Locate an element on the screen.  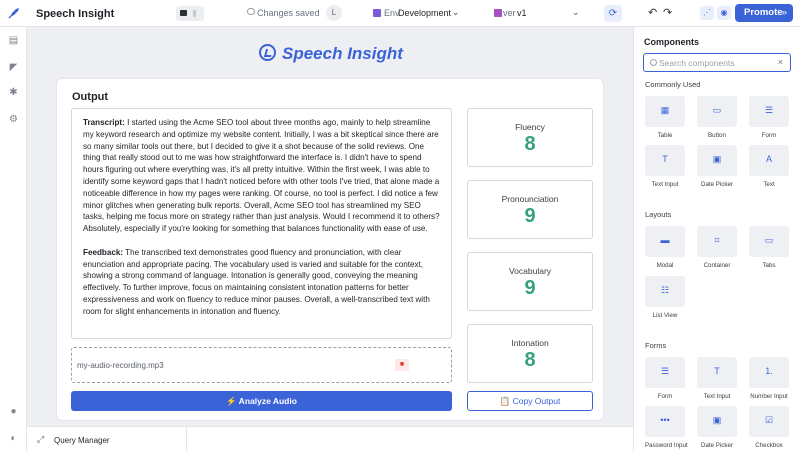
table-icon: ▦ is located at coordinates (665, 111).